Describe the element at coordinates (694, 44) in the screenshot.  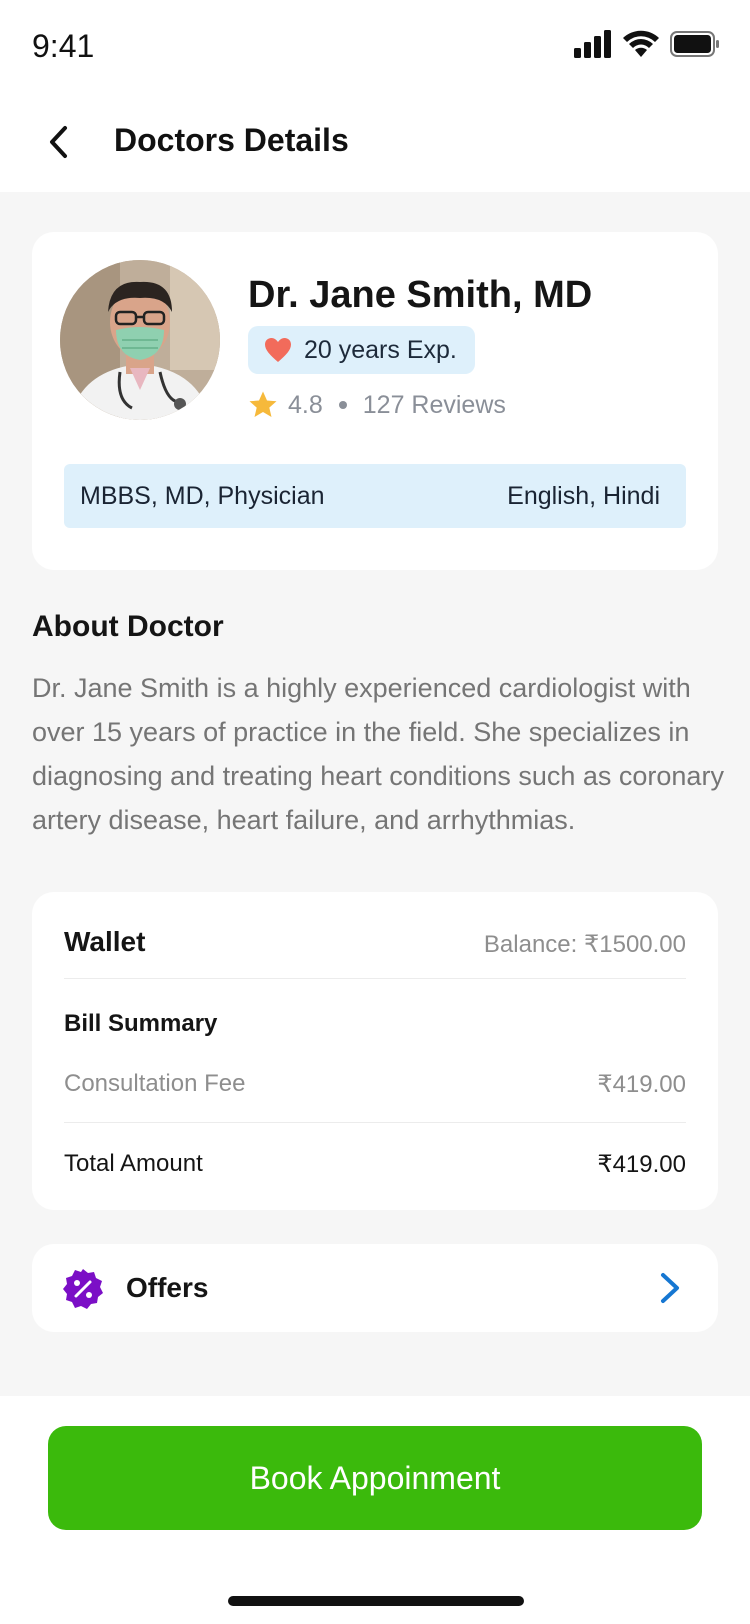
I see `battery-icon` at that location.